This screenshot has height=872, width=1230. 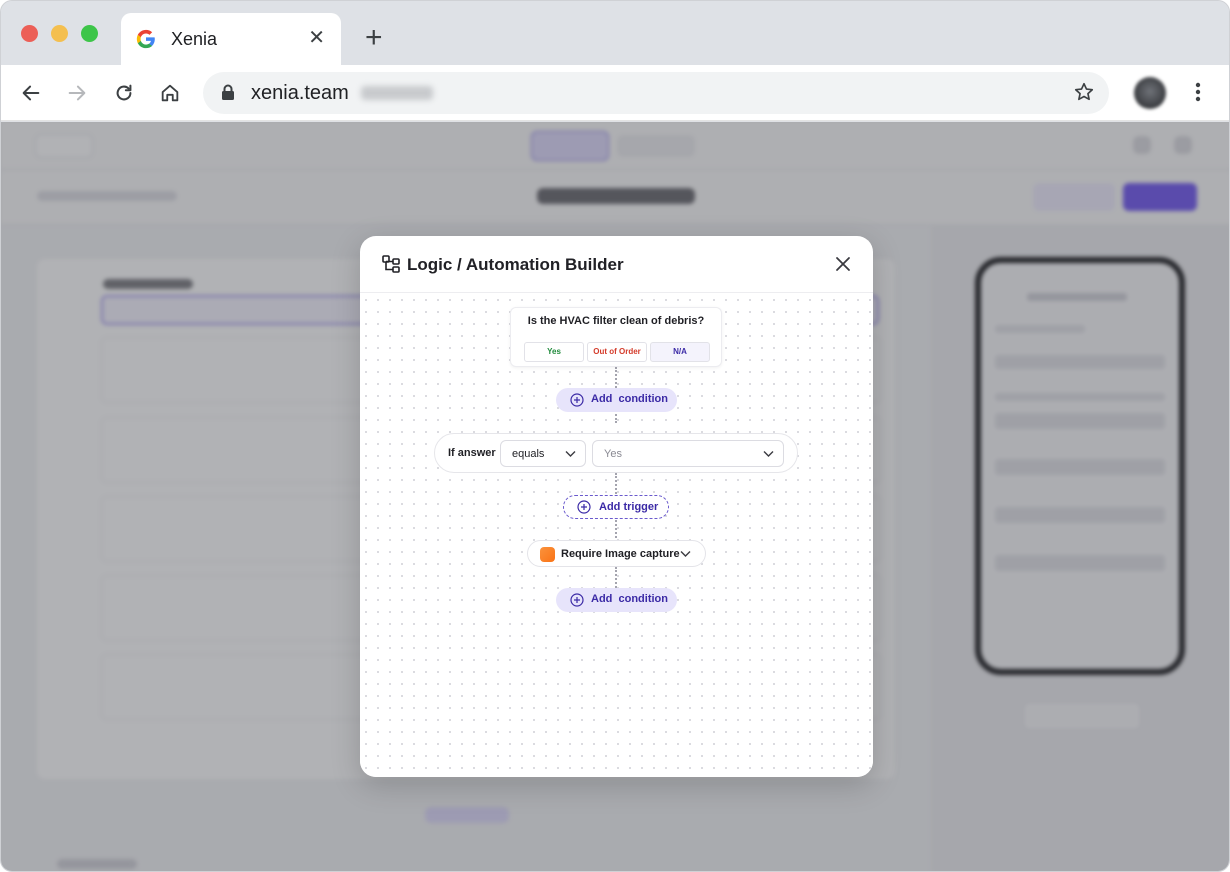 What do you see at coordinates (316, 38) in the screenshot?
I see `close-tab-icon: ✕` at bounding box center [316, 38].